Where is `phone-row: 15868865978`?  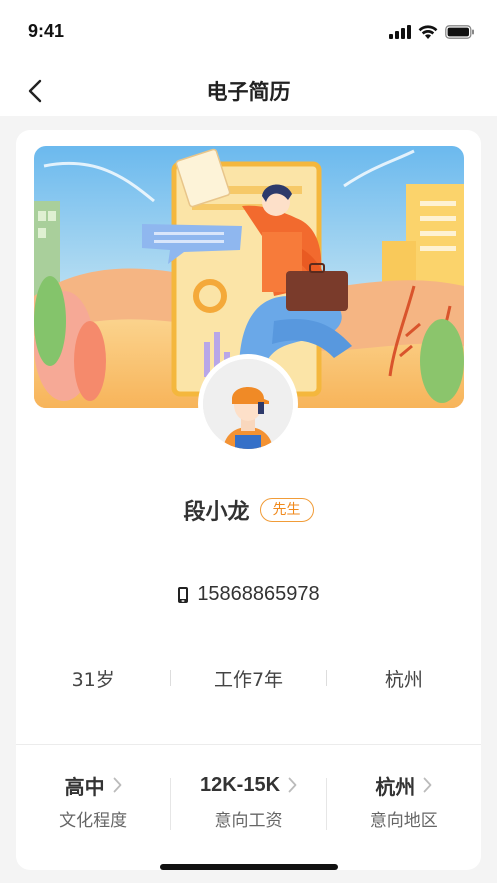 phone-row: 15868865978 is located at coordinates (248, 594).